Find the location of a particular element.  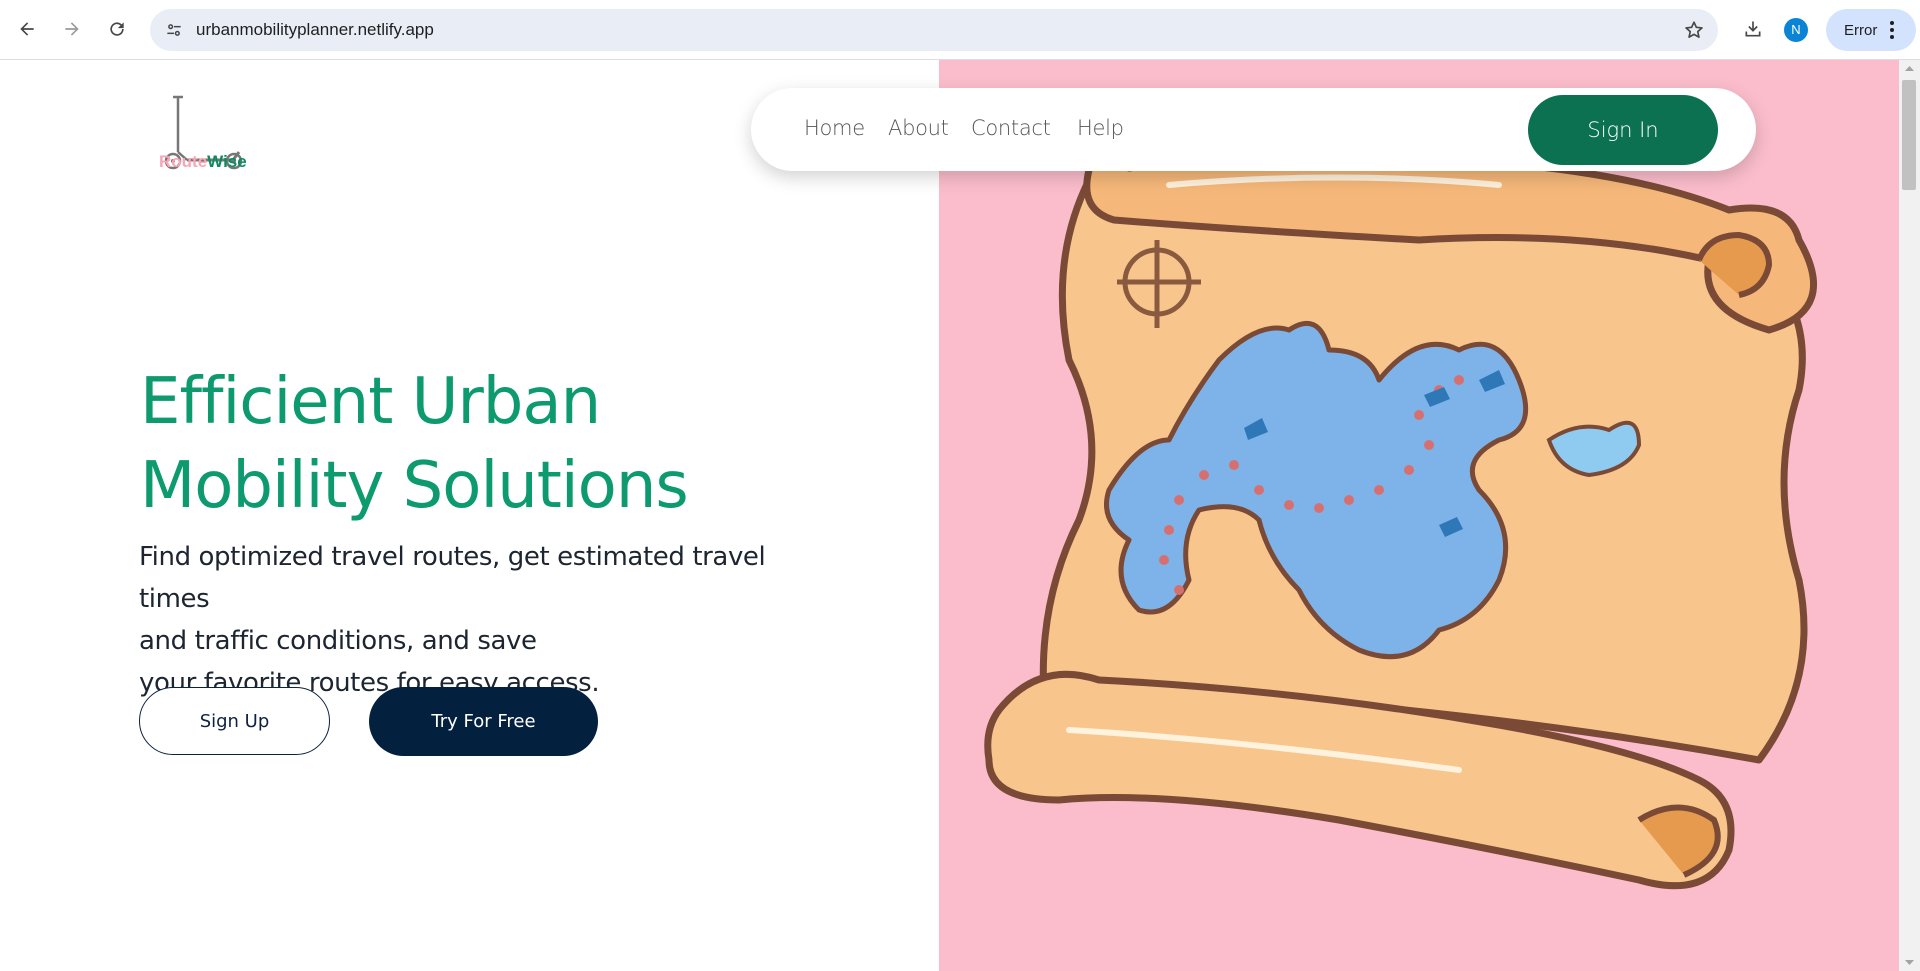

star-icon is located at coordinates (1694, 29).